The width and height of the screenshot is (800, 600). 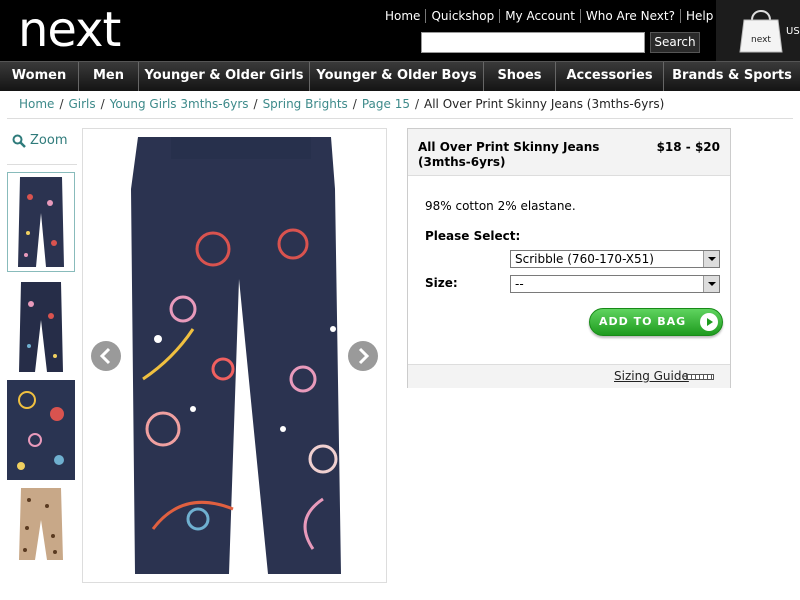 I want to click on nav-women: Women, so click(x=39, y=76).